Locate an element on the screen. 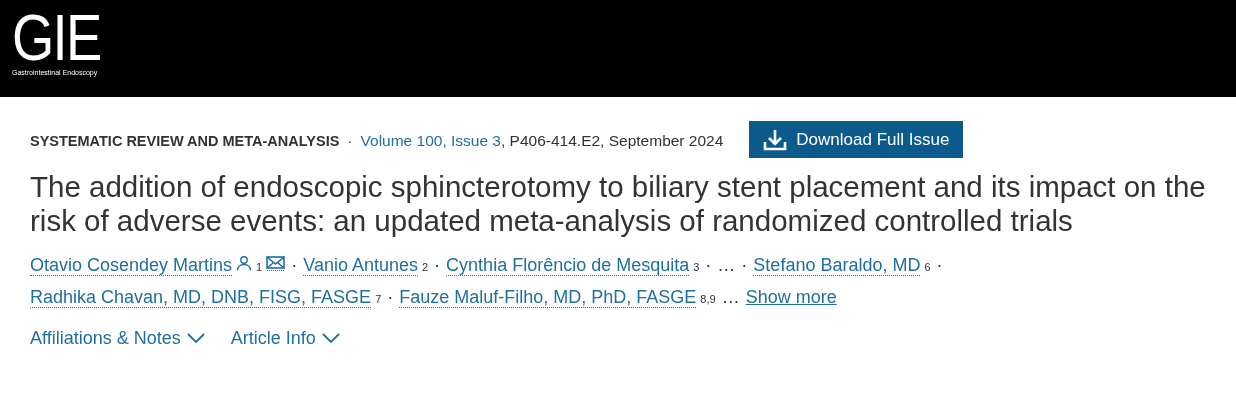 The height and width of the screenshot is (410, 1236). affiliation-note: 2 is located at coordinates (425, 267).